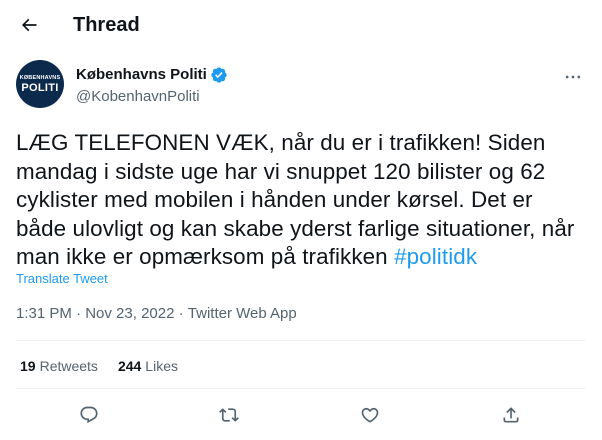 This screenshot has width=602, height=440. I want to click on avatar: KØBENHAVNS POLITI, so click(40, 84).